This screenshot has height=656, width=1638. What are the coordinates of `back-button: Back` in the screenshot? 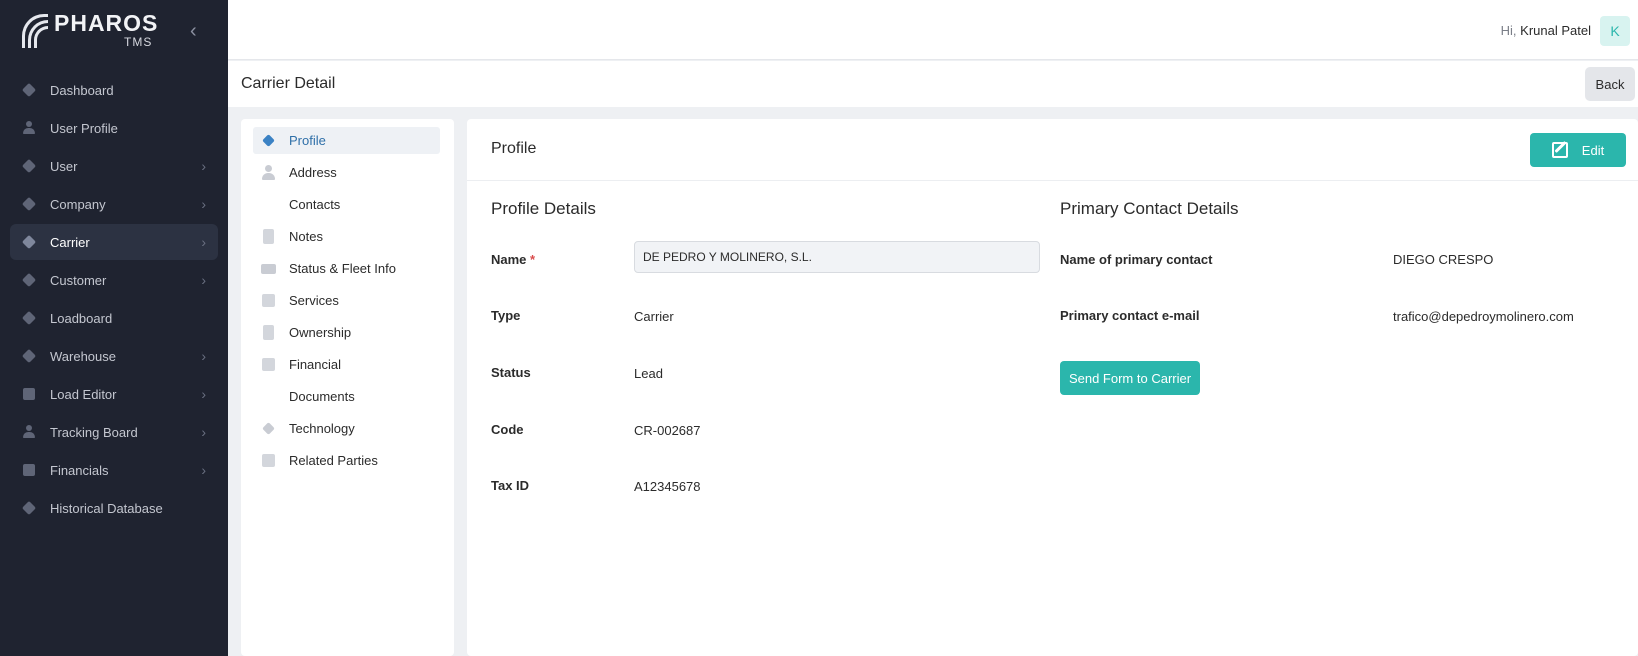 It's located at (1610, 84).